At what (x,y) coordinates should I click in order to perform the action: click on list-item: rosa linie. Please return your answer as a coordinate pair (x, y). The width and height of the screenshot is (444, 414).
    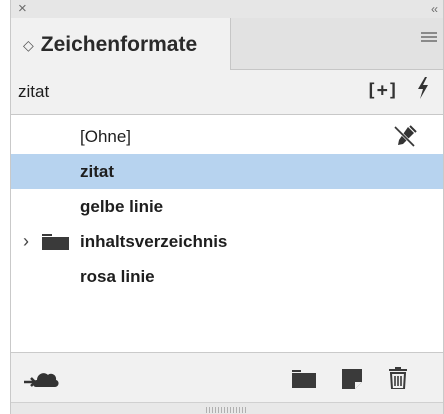
    Looking at the image, I should click on (227, 276).